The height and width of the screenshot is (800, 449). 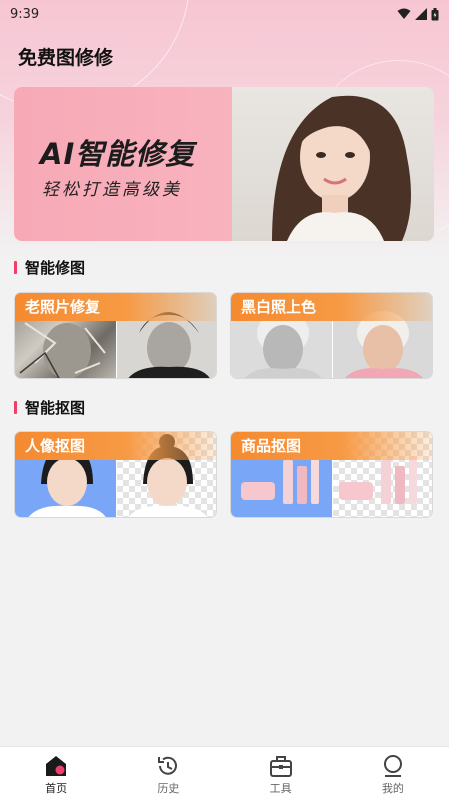 What do you see at coordinates (392, 788) in the screenshot?
I see `tab-label: 我的` at bounding box center [392, 788].